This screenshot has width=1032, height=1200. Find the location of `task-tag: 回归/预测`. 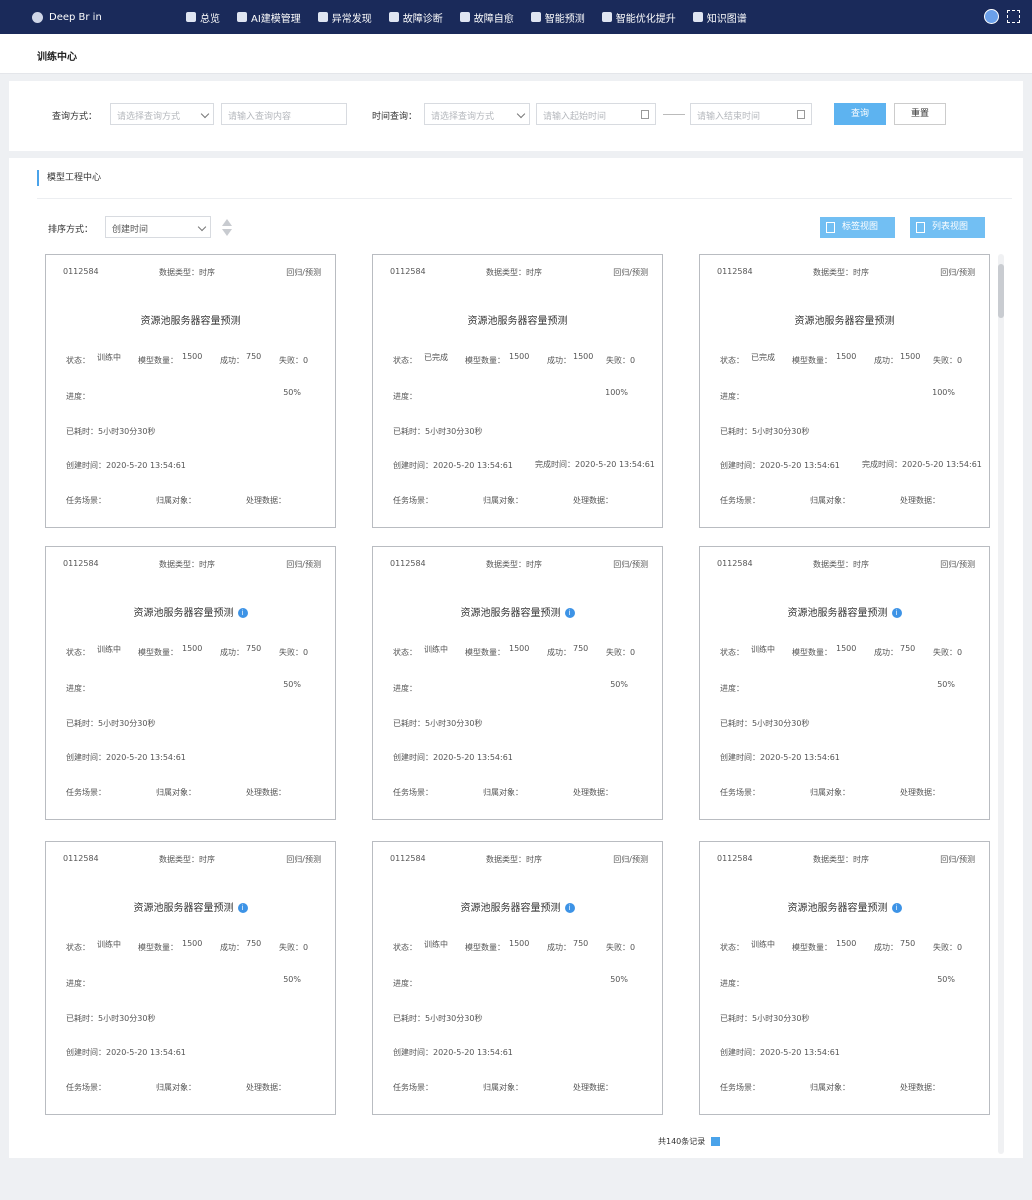

task-tag: 回归/预测 is located at coordinates (630, 272).